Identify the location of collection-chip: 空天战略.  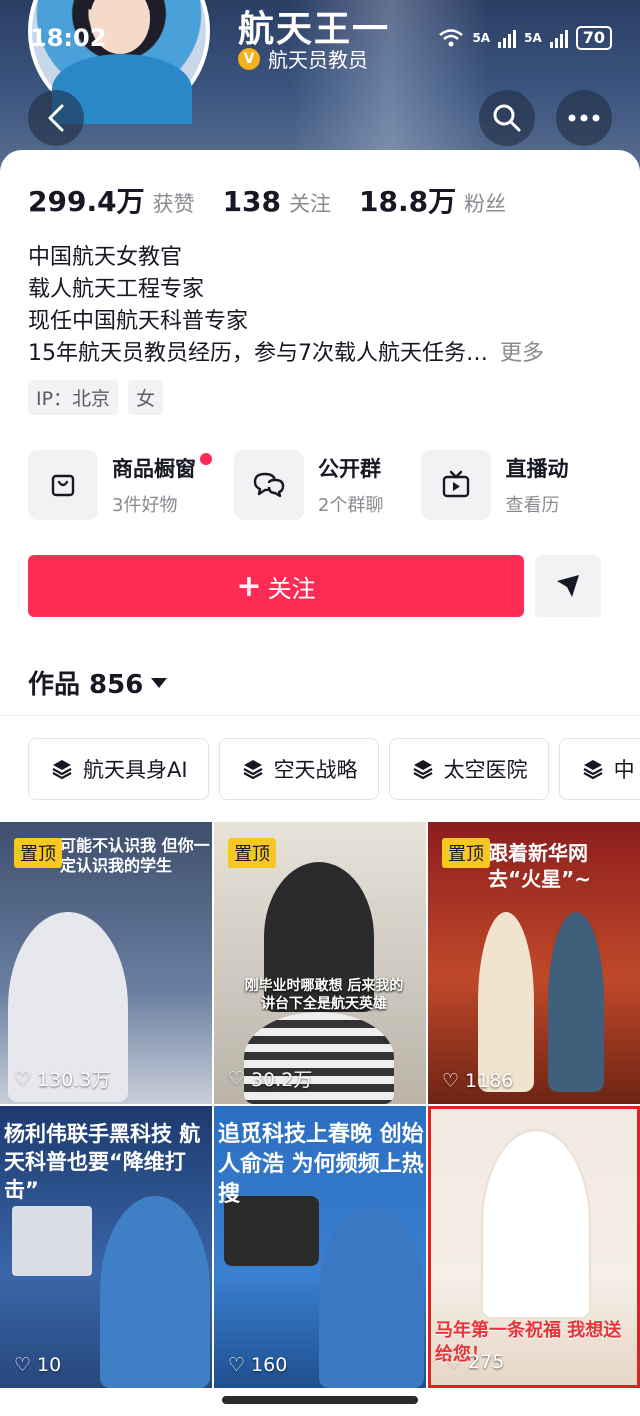
(298, 769).